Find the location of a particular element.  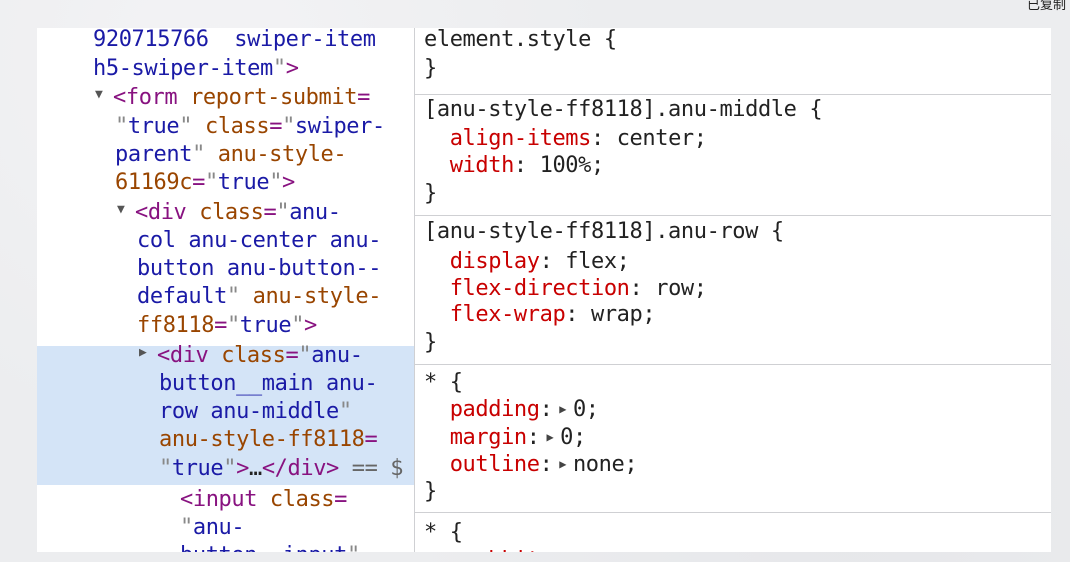

code-token: none; is located at coordinates (605, 464).